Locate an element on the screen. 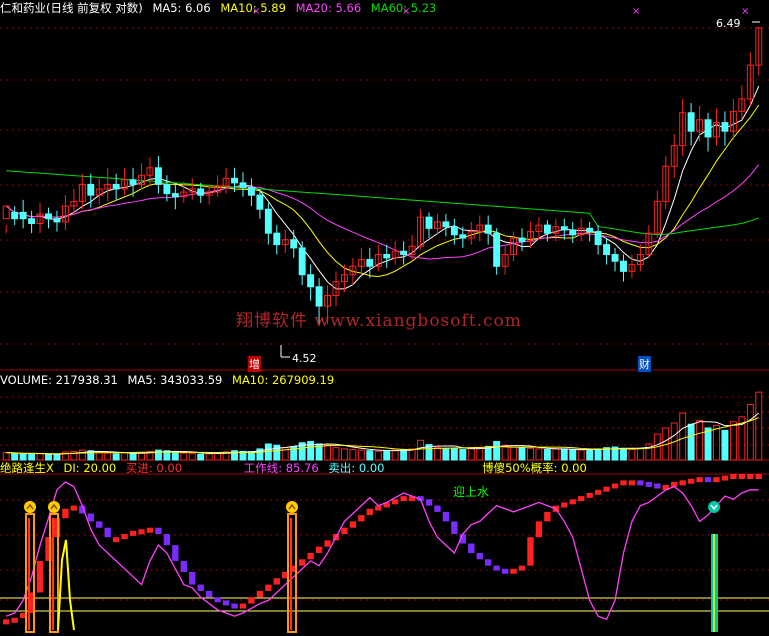 Image resolution: width=769 pixels, height=636 pixels. probability-label: 博傻50%概率: 0.00 is located at coordinates (534, 468).